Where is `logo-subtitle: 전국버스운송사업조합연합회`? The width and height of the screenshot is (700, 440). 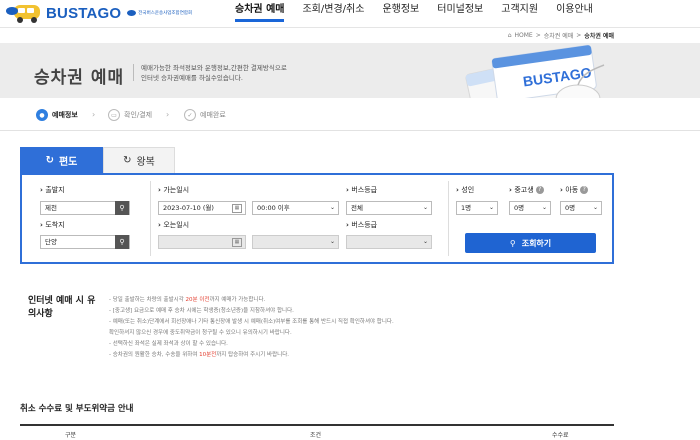
logo-subtitle: 전국버스운송사업조합연합회 is located at coordinates (159, 13).